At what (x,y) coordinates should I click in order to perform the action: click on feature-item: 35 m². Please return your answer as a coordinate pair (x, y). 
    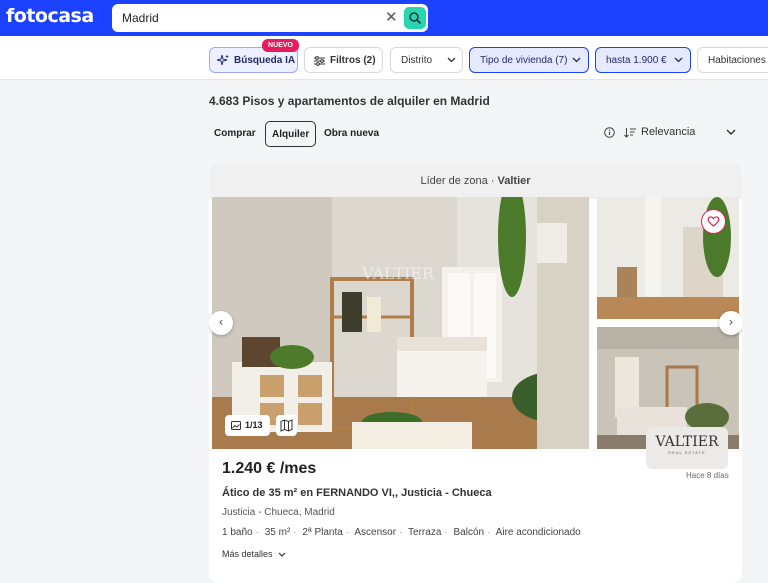
    Looking at the image, I should click on (277, 532).